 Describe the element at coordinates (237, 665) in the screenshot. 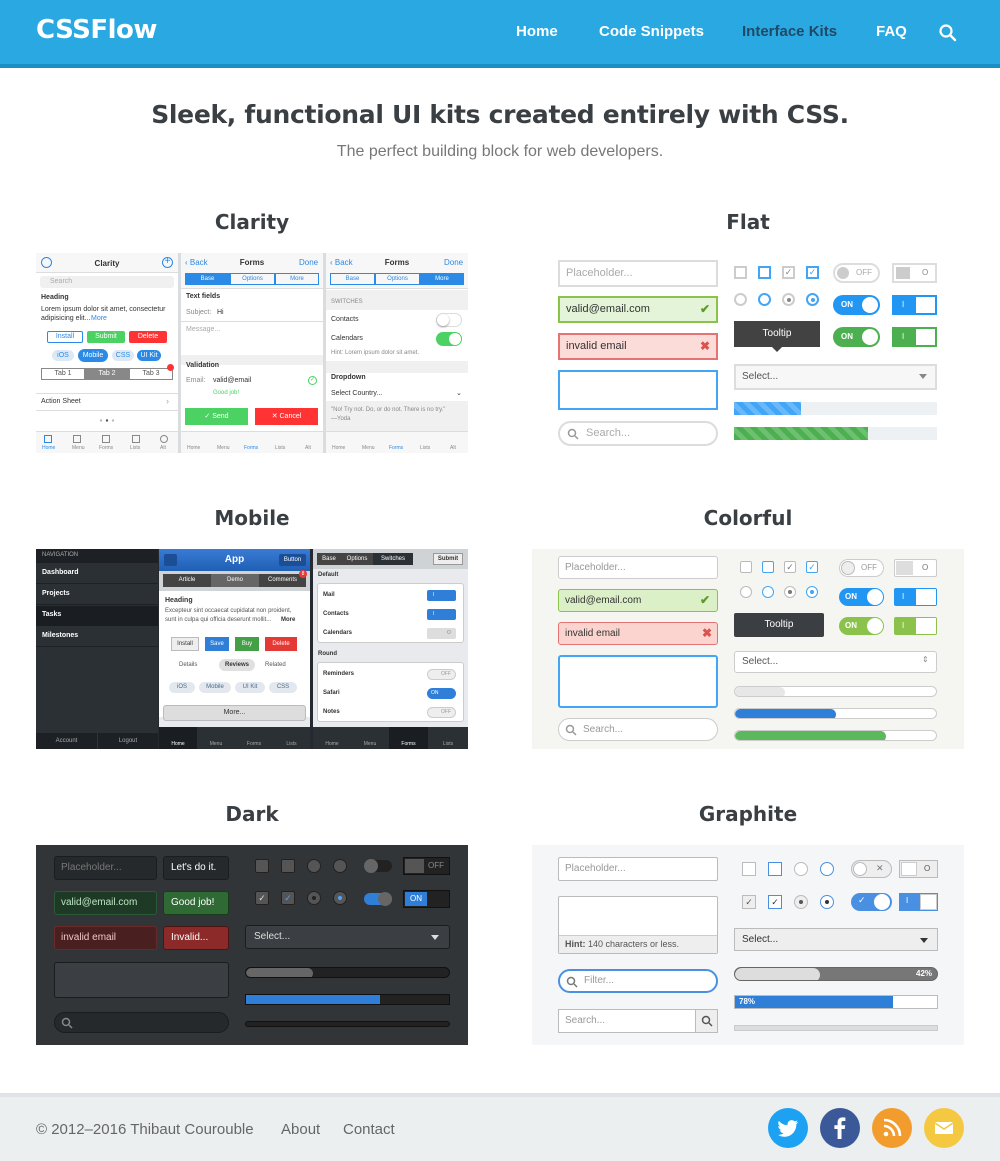

I see `subtab-reviews: Reviews` at that location.